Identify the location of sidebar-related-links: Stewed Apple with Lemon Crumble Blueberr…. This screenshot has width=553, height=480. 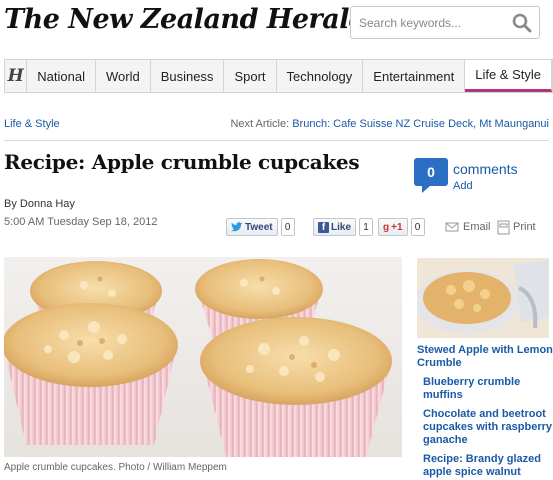
(485, 411).